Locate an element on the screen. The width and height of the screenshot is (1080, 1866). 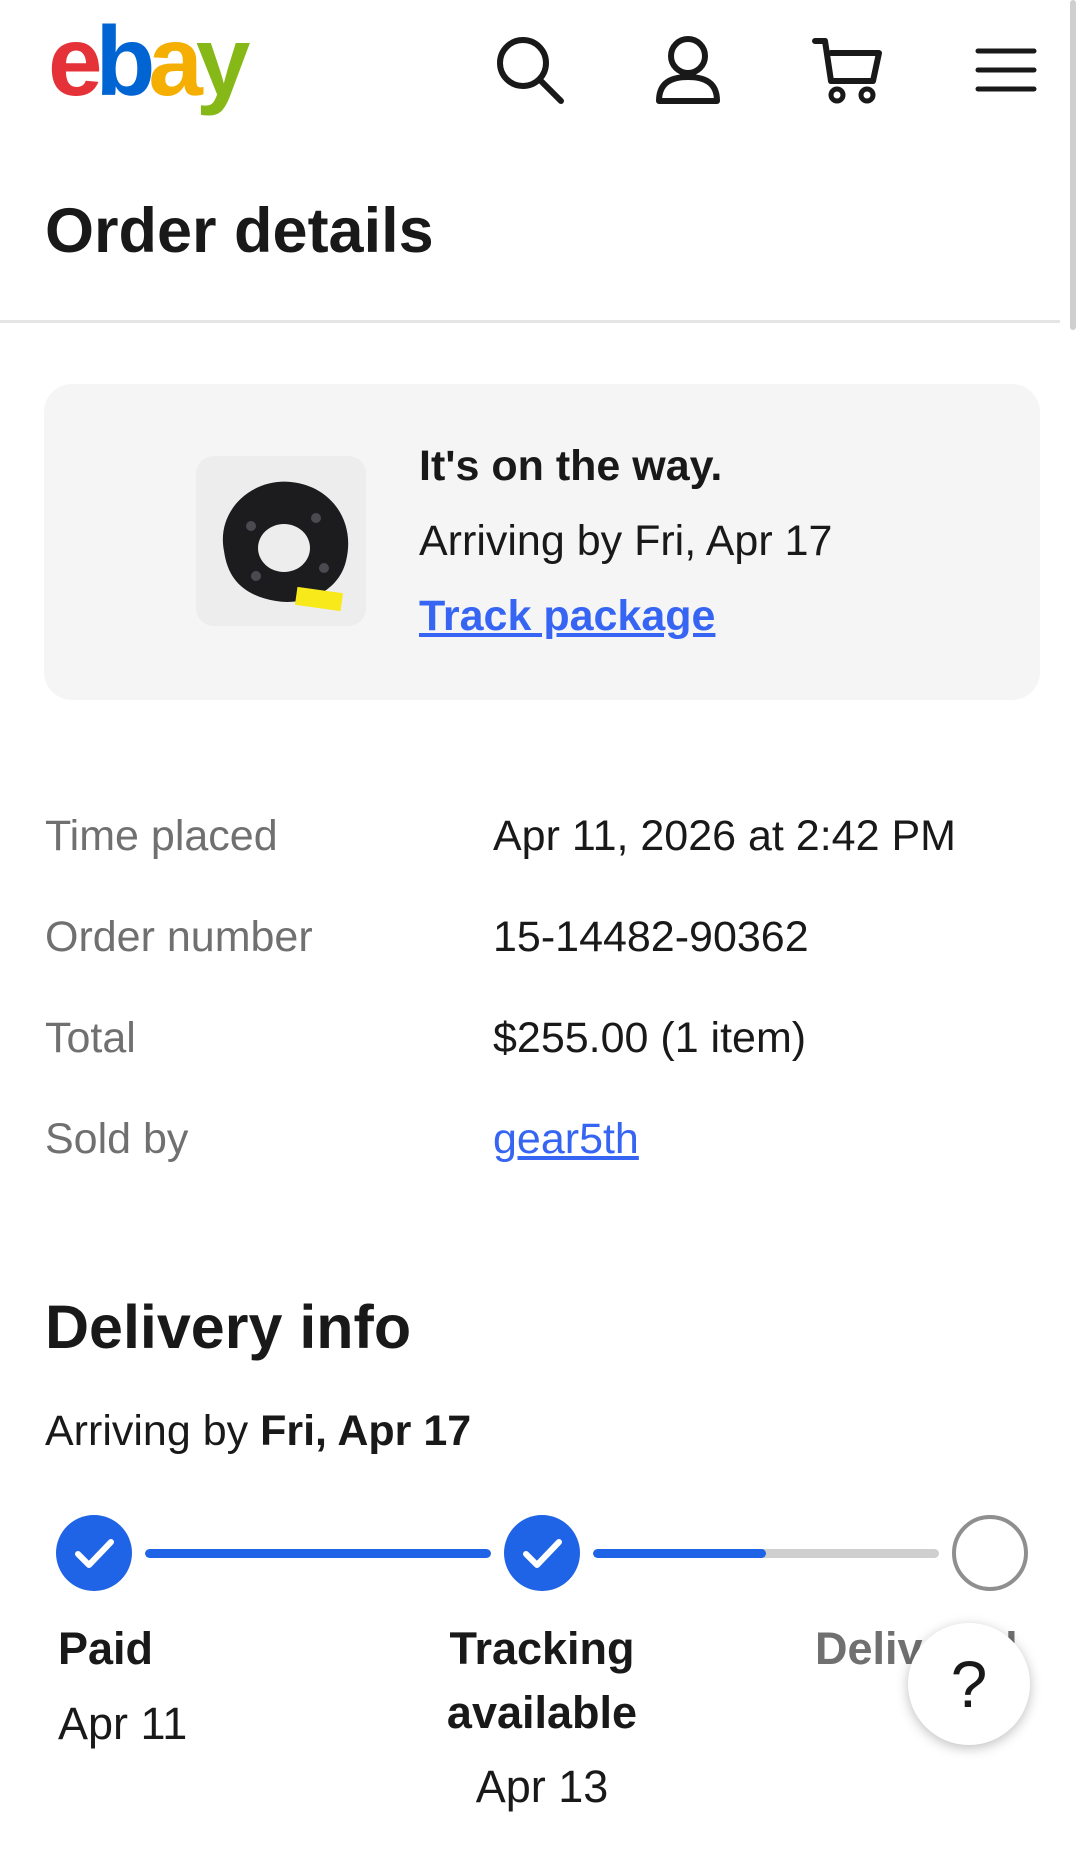
total-label: Total is located at coordinates (90, 1038).